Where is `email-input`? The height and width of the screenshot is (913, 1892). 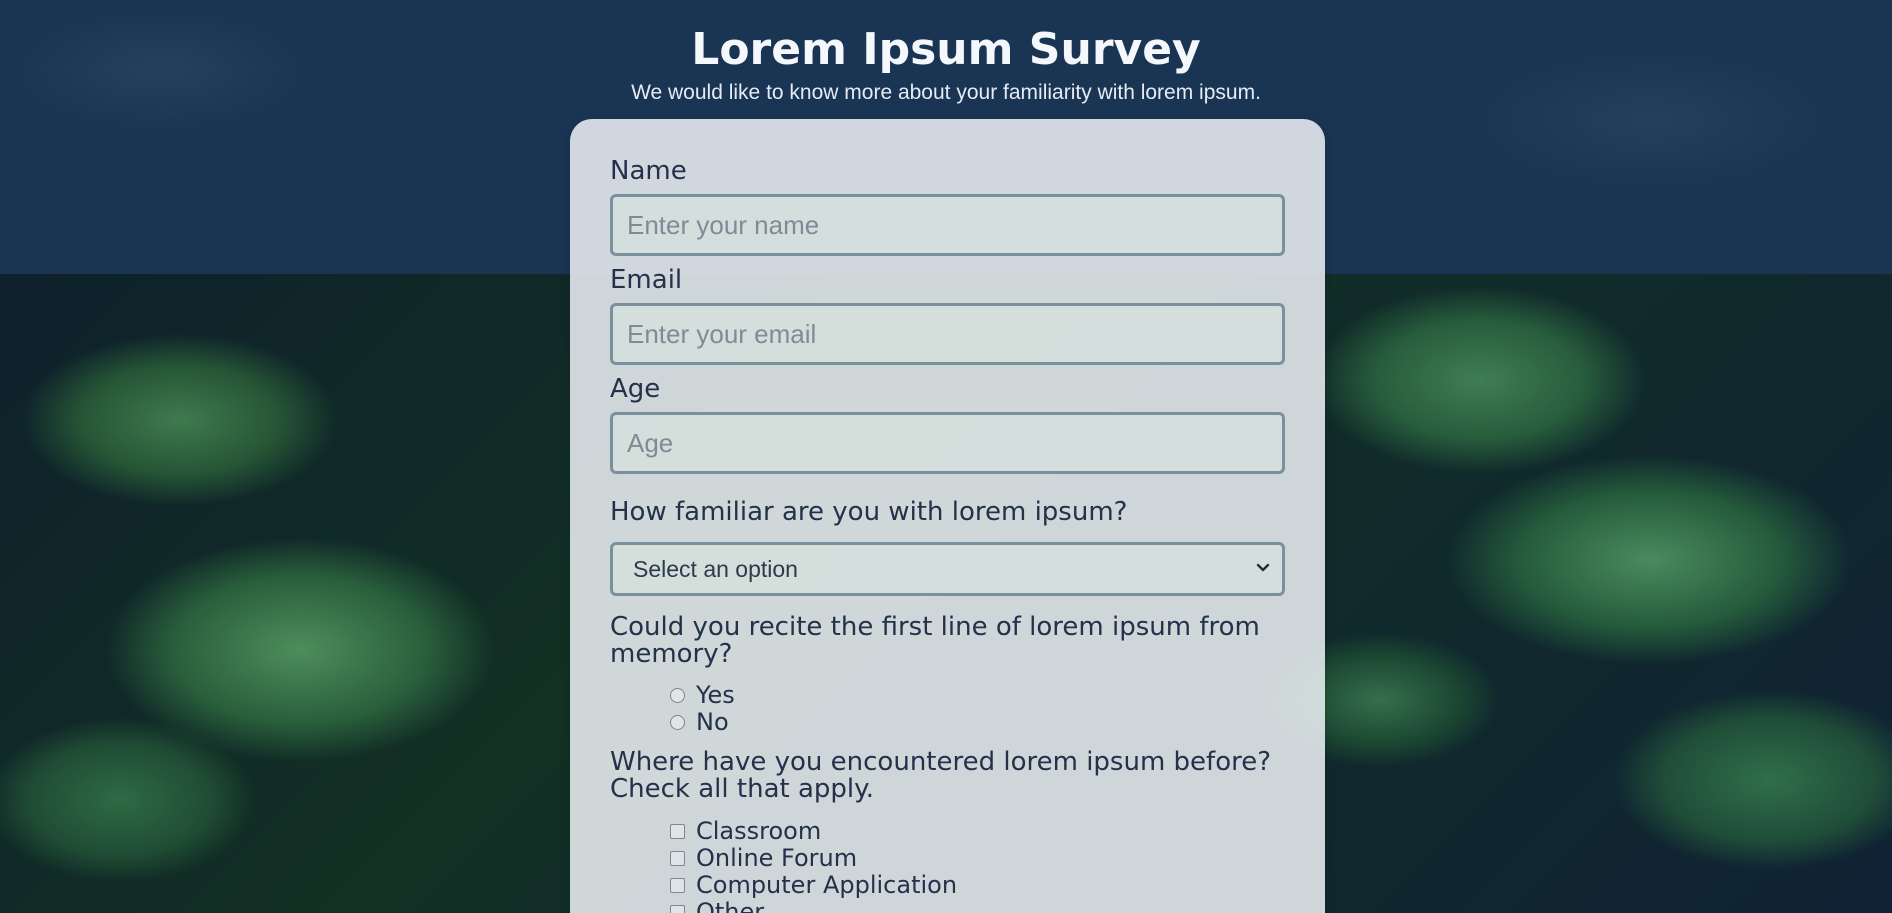
email-input is located at coordinates (947, 334).